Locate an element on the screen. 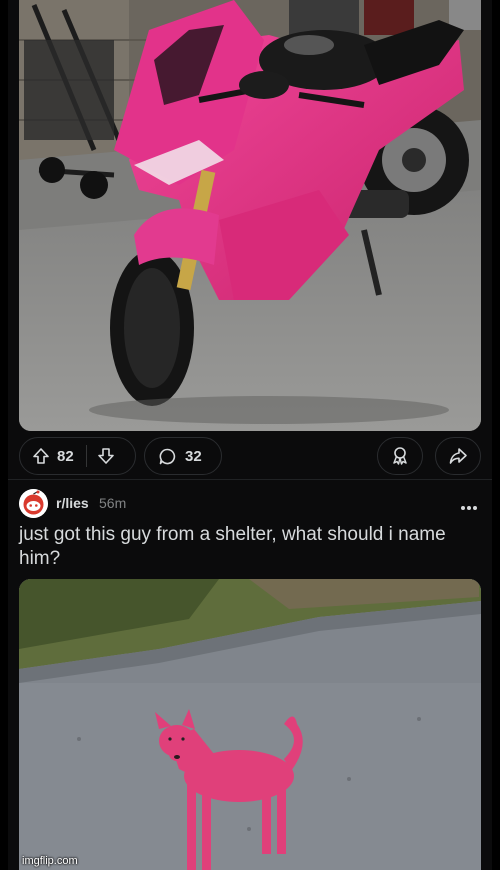  share-icon is located at coordinates (458, 456).